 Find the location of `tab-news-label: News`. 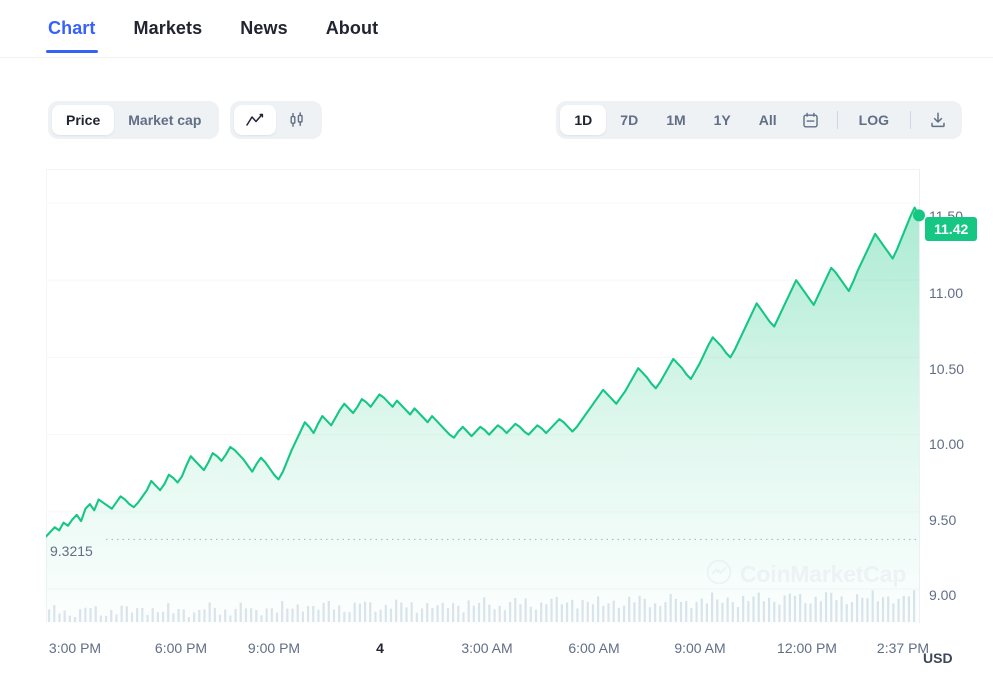

tab-news-label: News is located at coordinates (264, 28).